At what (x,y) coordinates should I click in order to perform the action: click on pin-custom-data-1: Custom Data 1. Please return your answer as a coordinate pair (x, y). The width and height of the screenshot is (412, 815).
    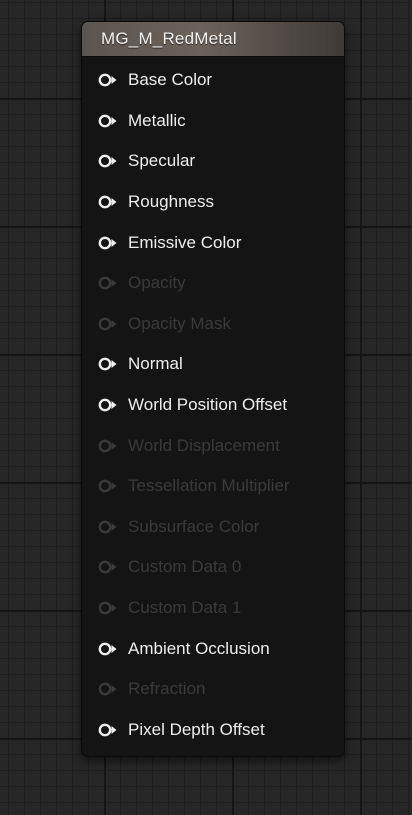
    Looking at the image, I should click on (213, 608).